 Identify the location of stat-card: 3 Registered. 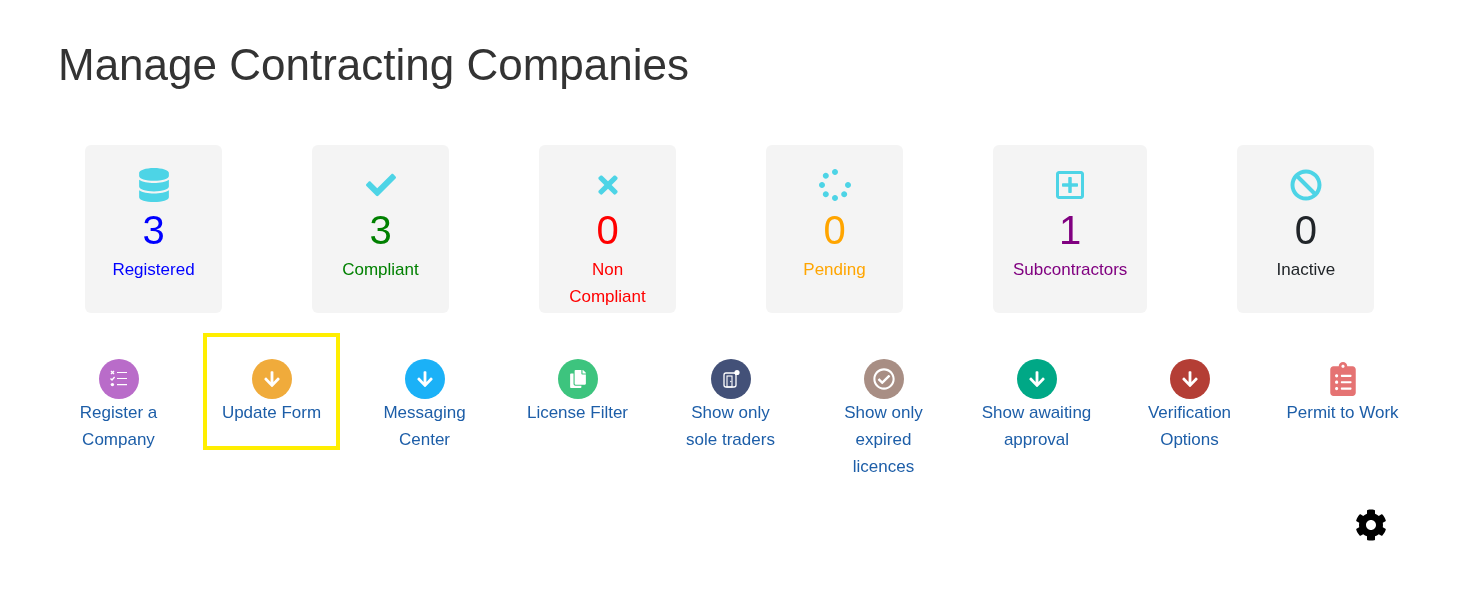
(153, 229).